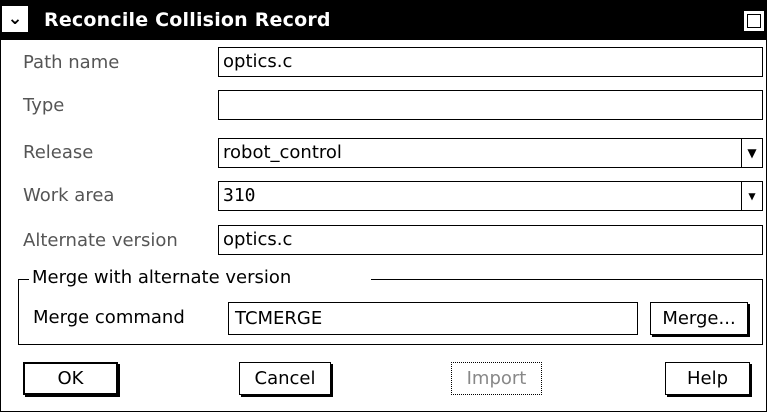  I want to click on release-dropdown: robot_control ▼, so click(490, 153).